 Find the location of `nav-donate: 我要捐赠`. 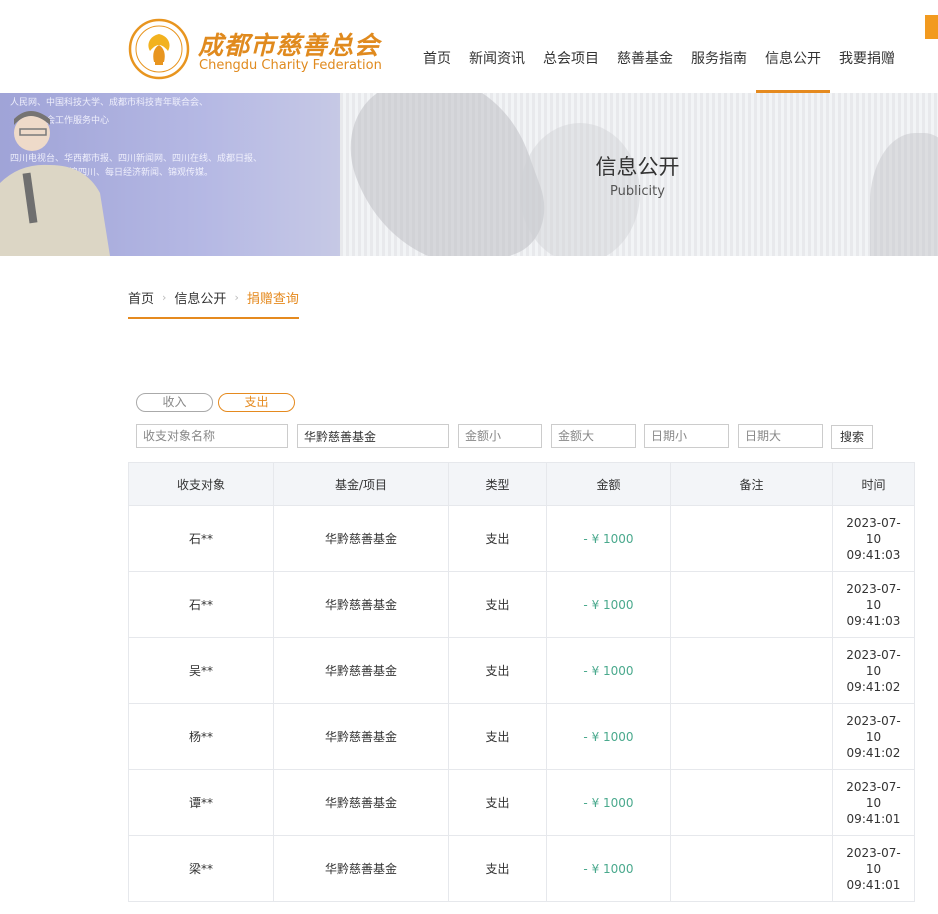

nav-donate: 我要捐赠 is located at coordinates (867, 46).